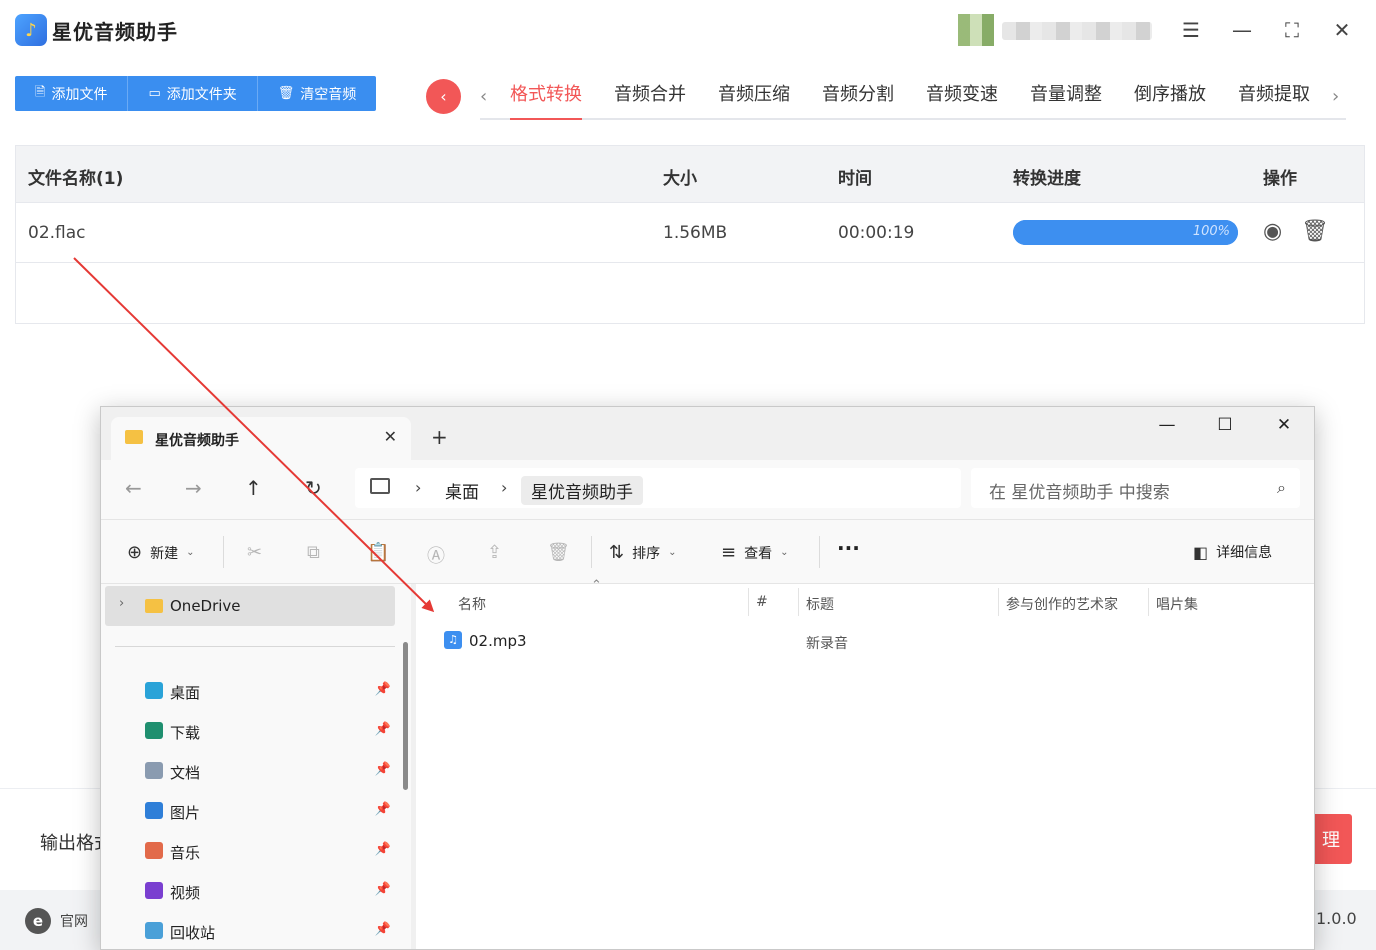 The width and height of the screenshot is (1376, 950). What do you see at coordinates (253, 488) in the screenshot?
I see `up-arrow-icon: ↑` at bounding box center [253, 488].